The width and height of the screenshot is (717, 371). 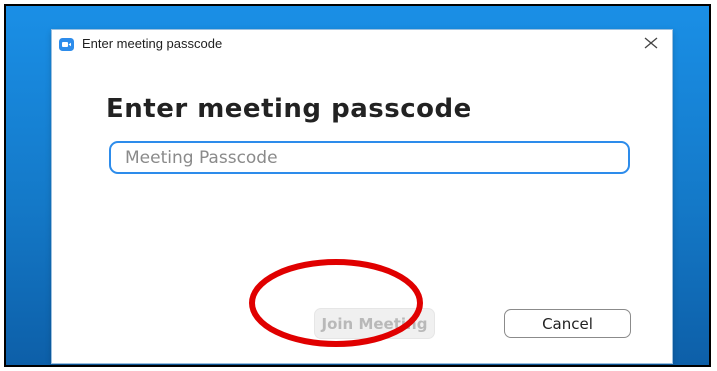 What do you see at coordinates (289, 109) in the screenshot?
I see `dialog-heading: Enter meeting passcode` at bounding box center [289, 109].